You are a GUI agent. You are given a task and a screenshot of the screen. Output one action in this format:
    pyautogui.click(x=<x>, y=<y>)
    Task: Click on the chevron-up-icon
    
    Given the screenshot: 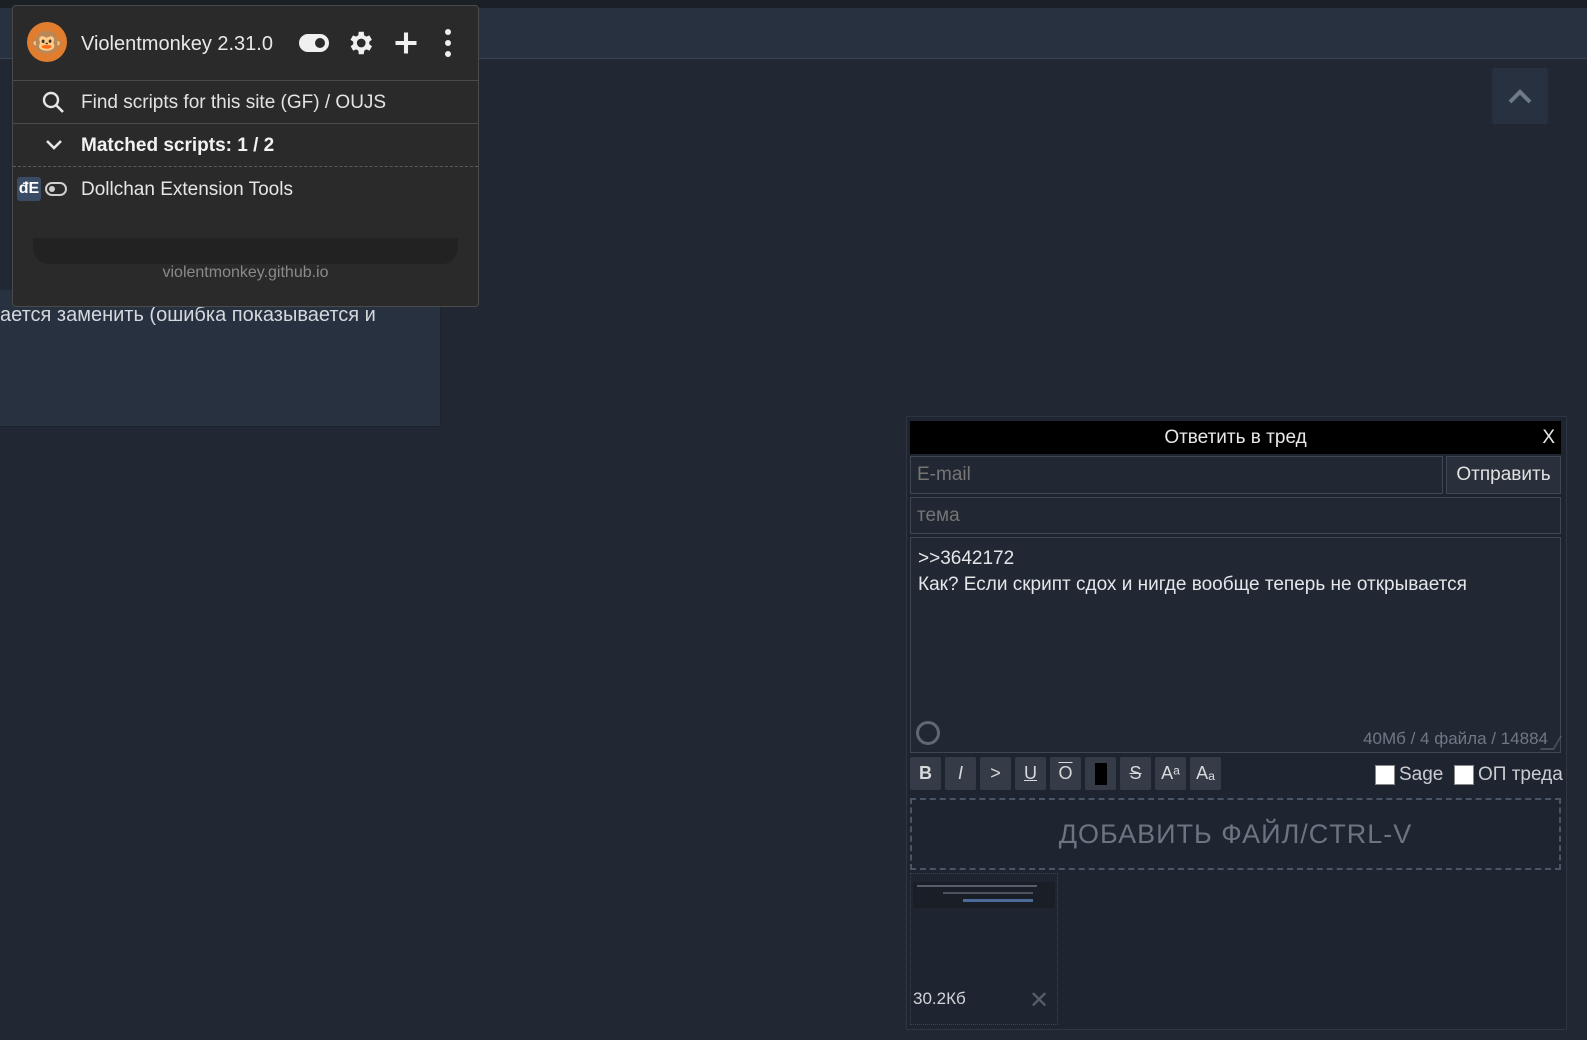 What is the action you would take?
    pyautogui.click(x=1520, y=96)
    